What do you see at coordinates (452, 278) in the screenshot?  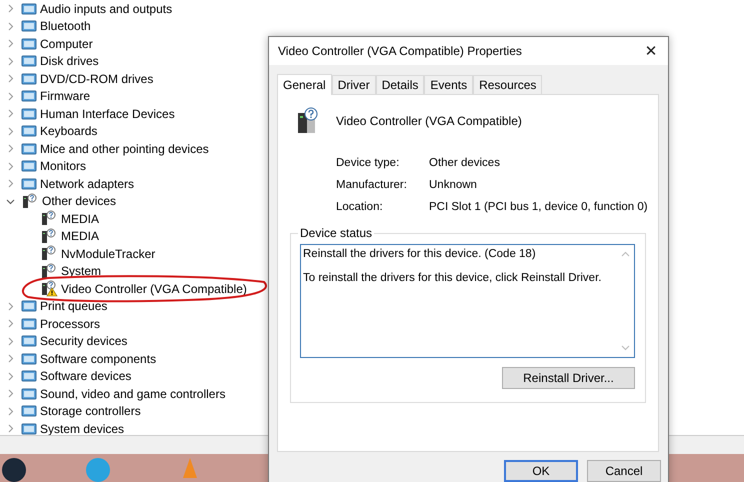 I see `status-message: To reinstall the drivers for this device, click Reinstall Driver.` at bounding box center [452, 278].